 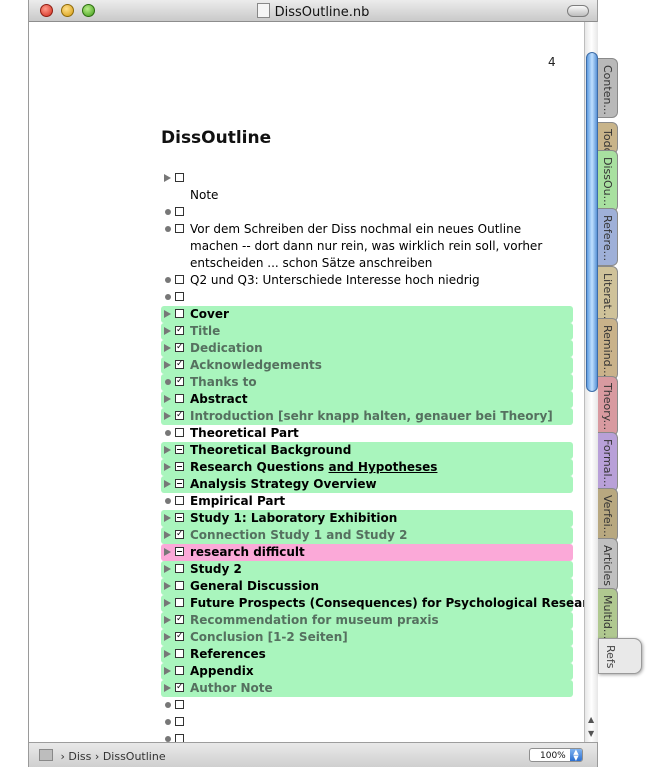 I want to click on notebook-tab: Articles, so click(x=608, y=565).